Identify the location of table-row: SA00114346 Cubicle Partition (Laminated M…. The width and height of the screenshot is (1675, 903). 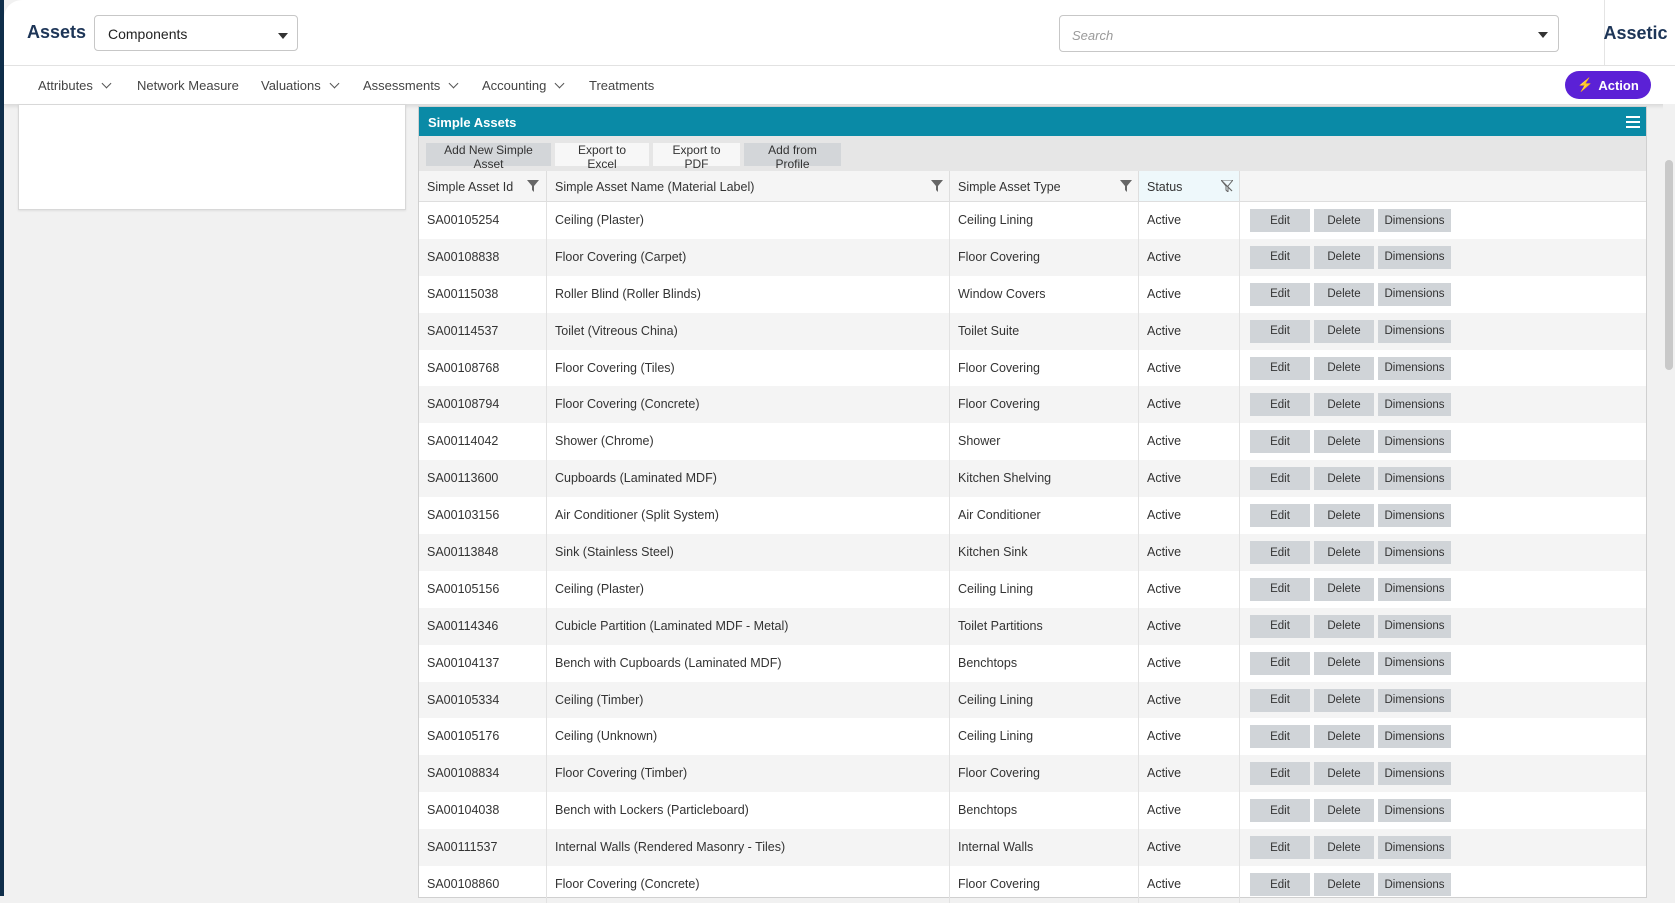
(1032, 626).